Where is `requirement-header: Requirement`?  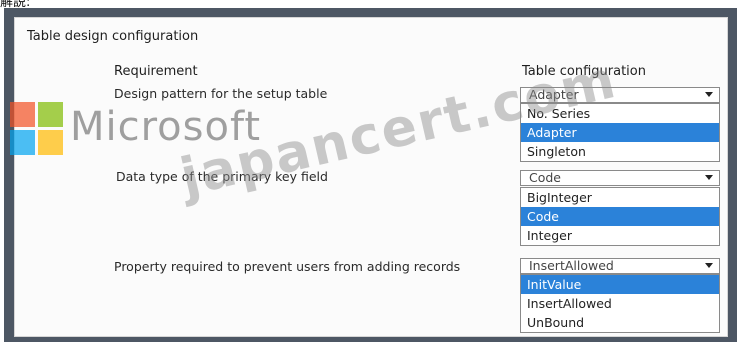 requirement-header: Requirement is located at coordinates (156, 71).